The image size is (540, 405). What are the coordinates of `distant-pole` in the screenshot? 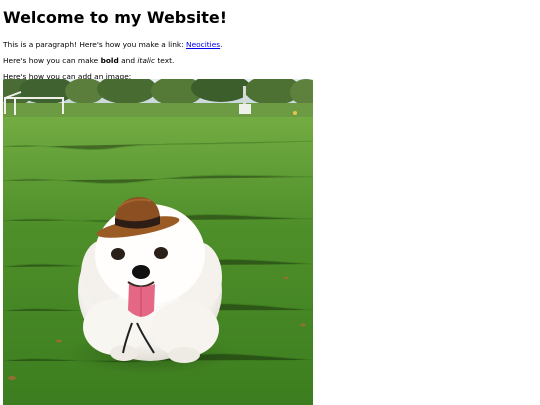 It's located at (244, 95).